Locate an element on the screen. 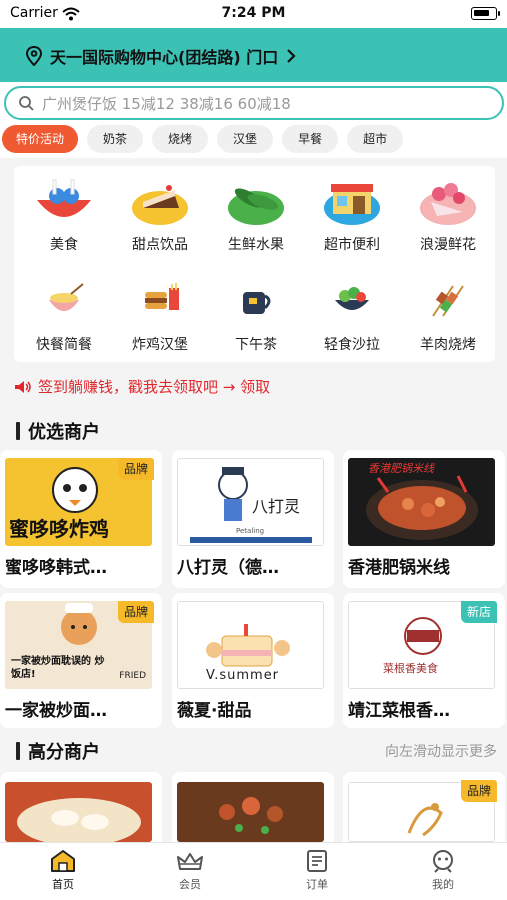  category-fast-food: 快餐简餐 is located at coordinates (64, 316).